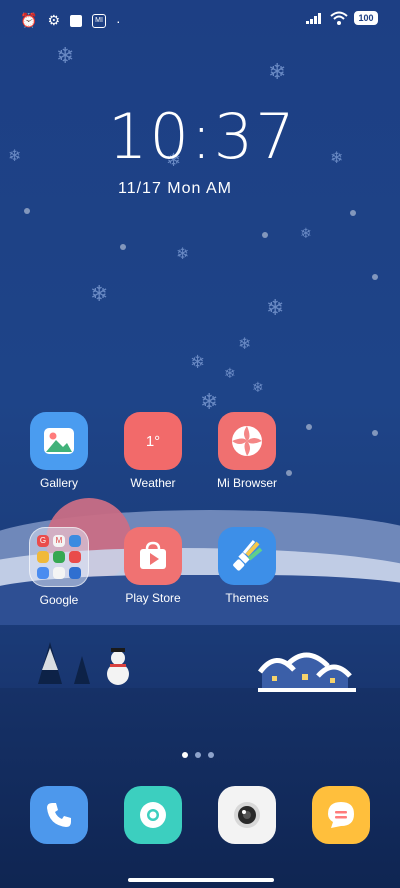 Image resolution: width=400 pixels, height=888 pixels. What do you see at coordinates (307, 672) in the screenshot?
I see `houses-illustration` at bounding box center [307, 672].